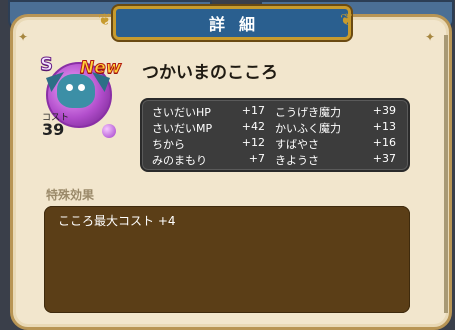 The width and height of the screenshot is (455, 330). I want to click on stat-item: みのまもり +7, so click(213, 160).